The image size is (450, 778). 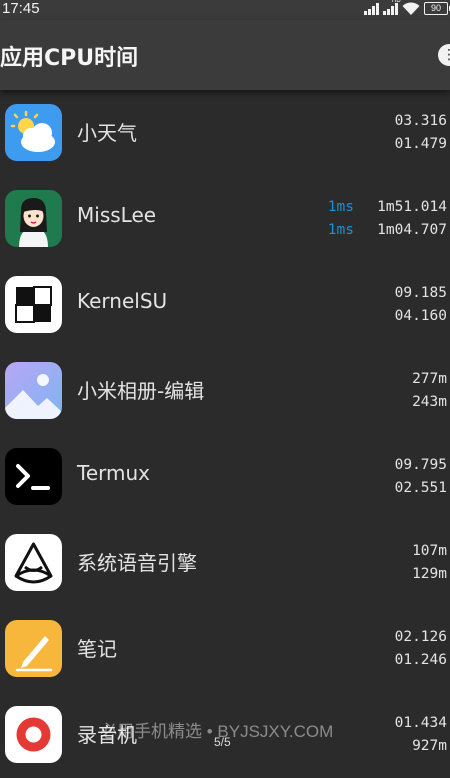 I want to click on voice-engine-app-icon, so click(x=33, y=562).